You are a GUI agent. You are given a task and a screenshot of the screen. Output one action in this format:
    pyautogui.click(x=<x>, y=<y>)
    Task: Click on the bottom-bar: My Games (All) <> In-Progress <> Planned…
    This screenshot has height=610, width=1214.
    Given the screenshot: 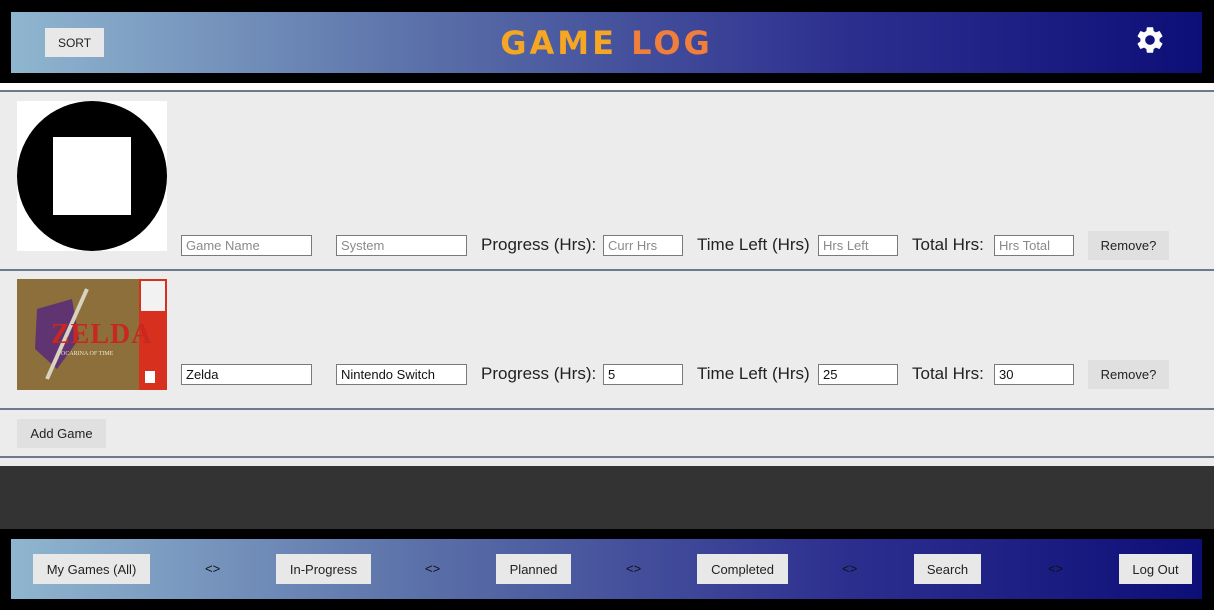 What is the action you would take?
    pyautogui.click(x=607, y=569)
    